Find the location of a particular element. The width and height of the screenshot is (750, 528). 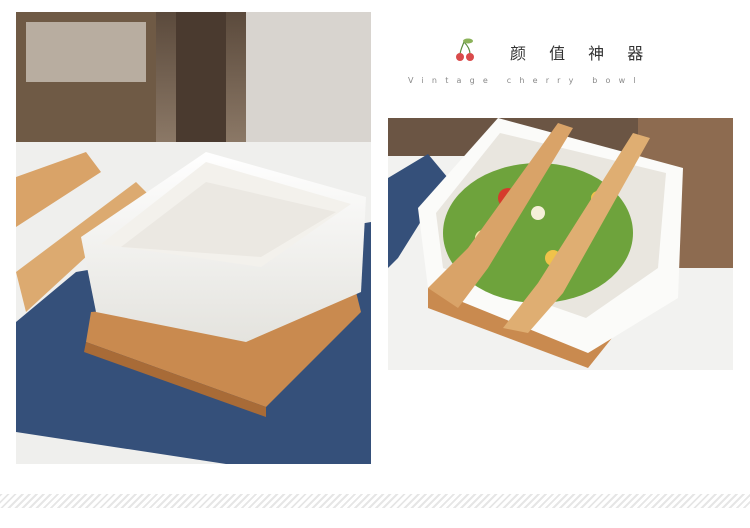

heading: 颜 值 神 器 is located at coordinates (562, 51).